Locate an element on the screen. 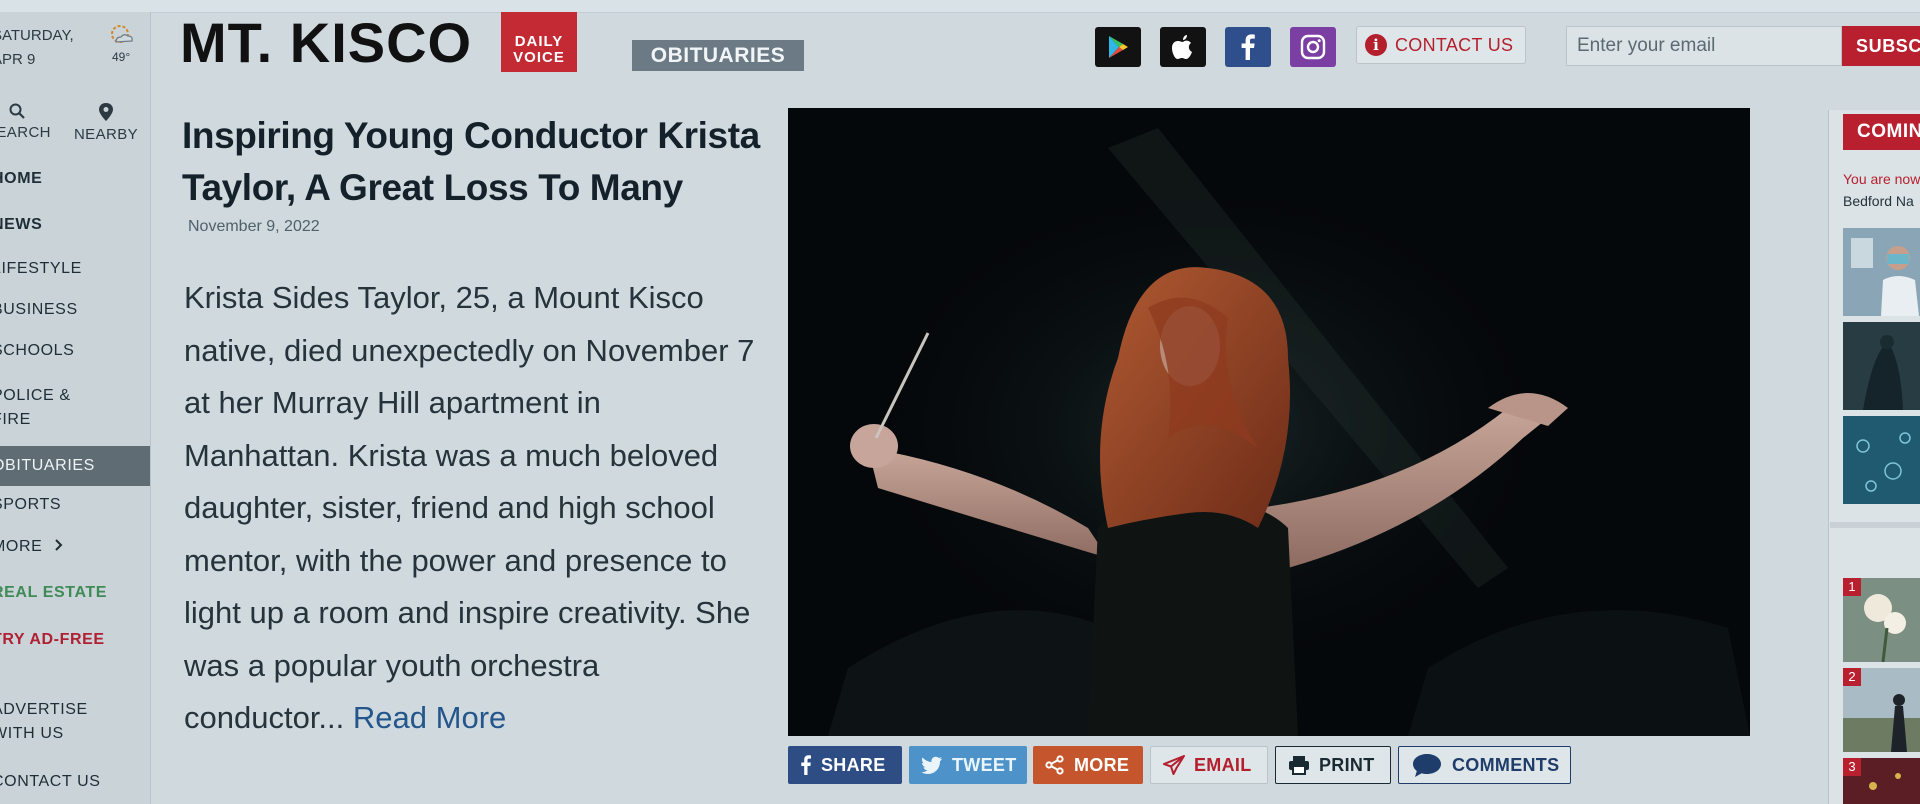  sidebar-item-real-estate: REAL ESTATE is located at coordinates (75, 597).